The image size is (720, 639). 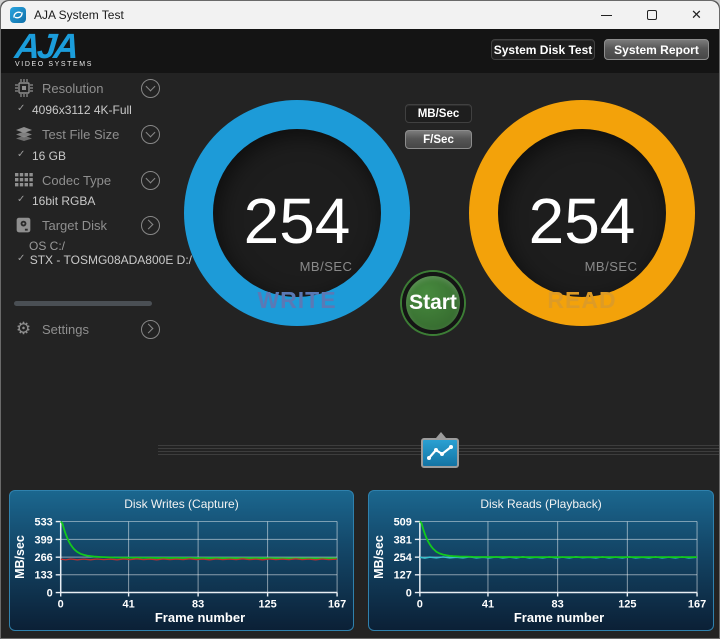 I want to click on sidebar-item-label: Resolution, so click(x=73, y=88).